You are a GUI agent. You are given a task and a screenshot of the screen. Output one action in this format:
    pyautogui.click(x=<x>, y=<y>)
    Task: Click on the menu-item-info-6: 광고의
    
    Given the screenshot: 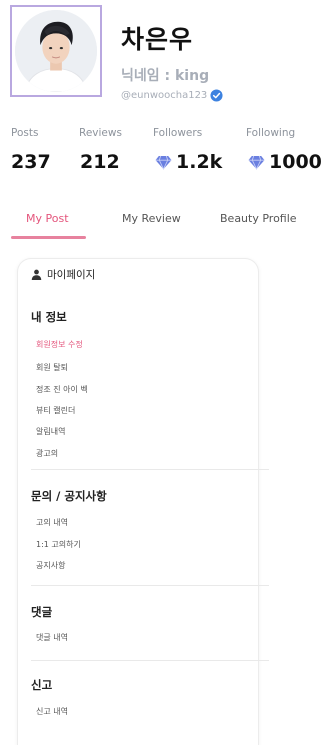 What is the action you would take?
    pyautogui.click(x=47, y=453)
    